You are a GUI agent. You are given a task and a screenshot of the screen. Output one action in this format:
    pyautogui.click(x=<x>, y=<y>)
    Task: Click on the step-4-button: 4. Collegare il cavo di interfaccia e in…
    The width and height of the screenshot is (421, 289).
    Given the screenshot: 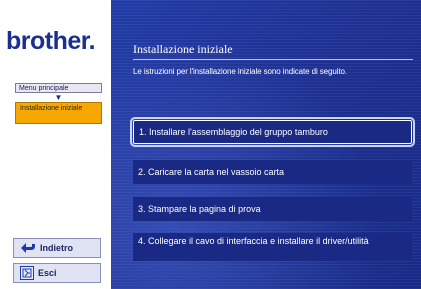 What is the action you would take?
    pyautogui.click(x=272, y=247)
    